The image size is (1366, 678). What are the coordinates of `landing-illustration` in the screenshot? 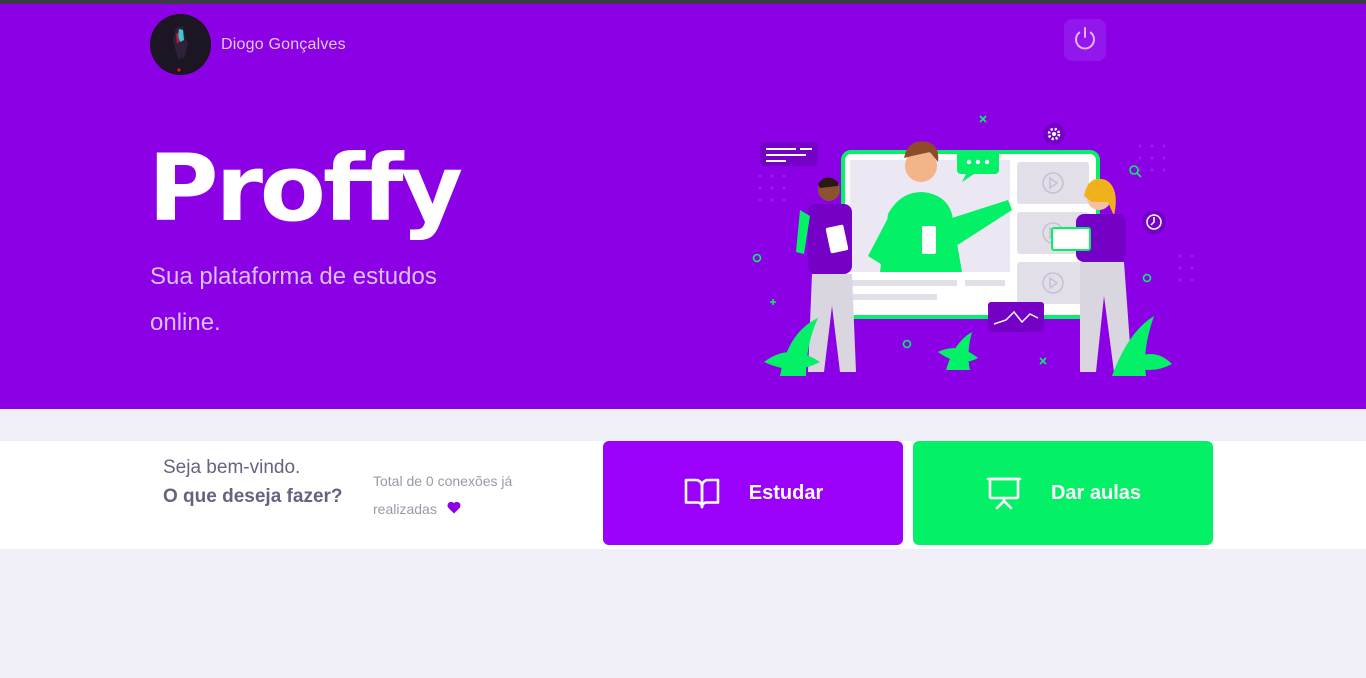 It's located at (970, 246).